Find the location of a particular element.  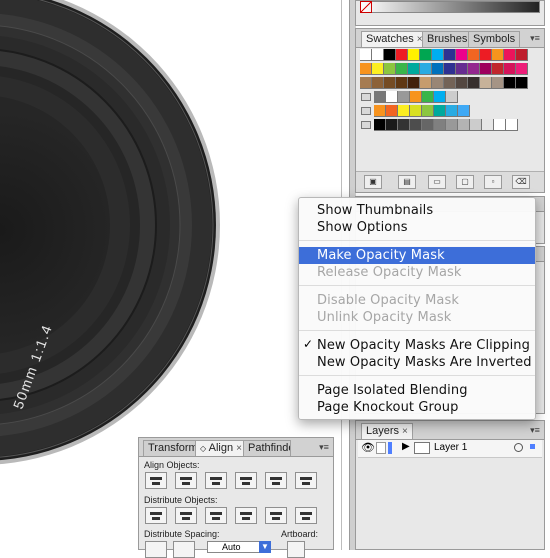

spacing-dropdown-icon: ▼ is located at coordinates (265, 547).